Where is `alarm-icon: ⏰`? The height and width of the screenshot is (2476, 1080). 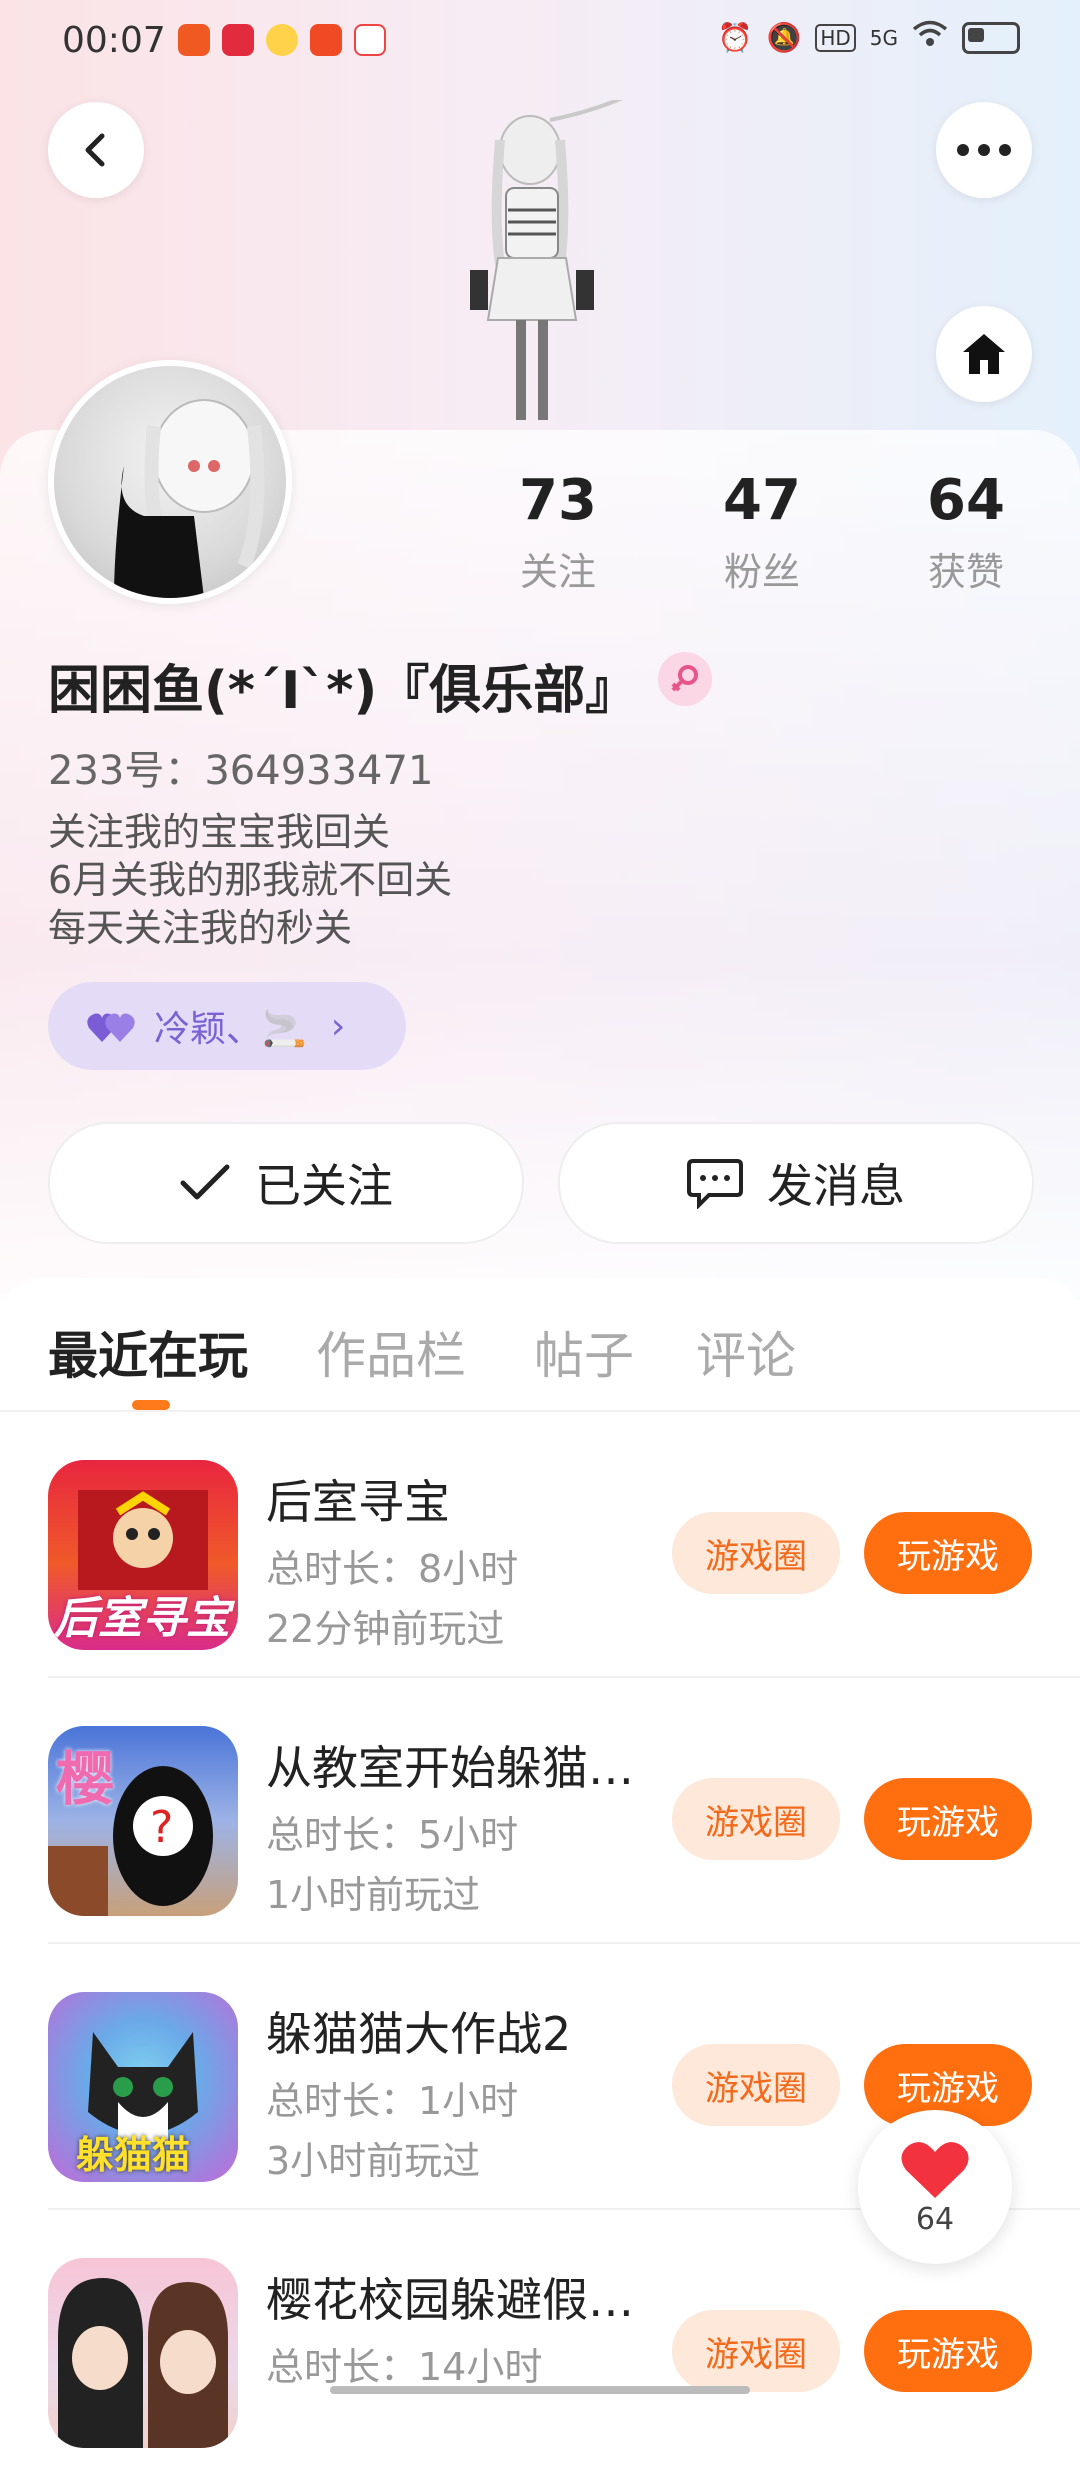 alarm-icon: ⏰ is located at coordinates (735, 37).